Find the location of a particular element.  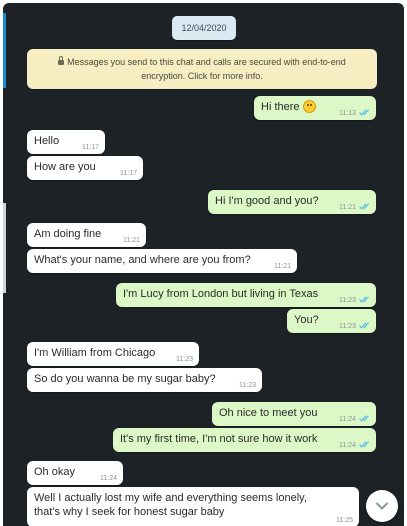

smiley-emoji is located at coordinates (309, 106).